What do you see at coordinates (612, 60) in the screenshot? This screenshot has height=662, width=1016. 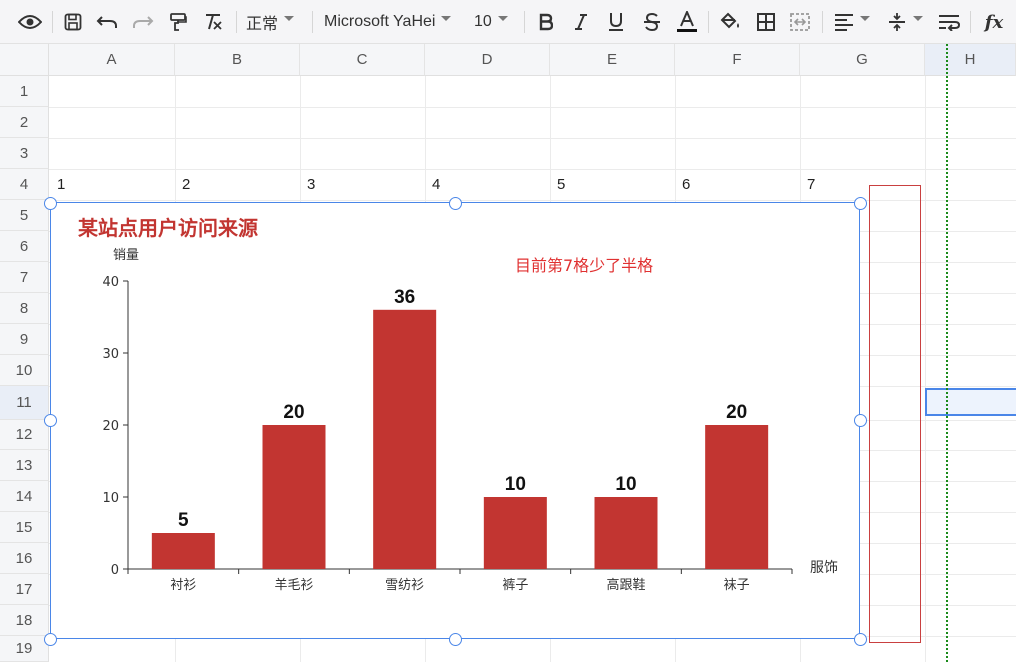 I see `column-header-e: E` at bounding box center [612, 60].